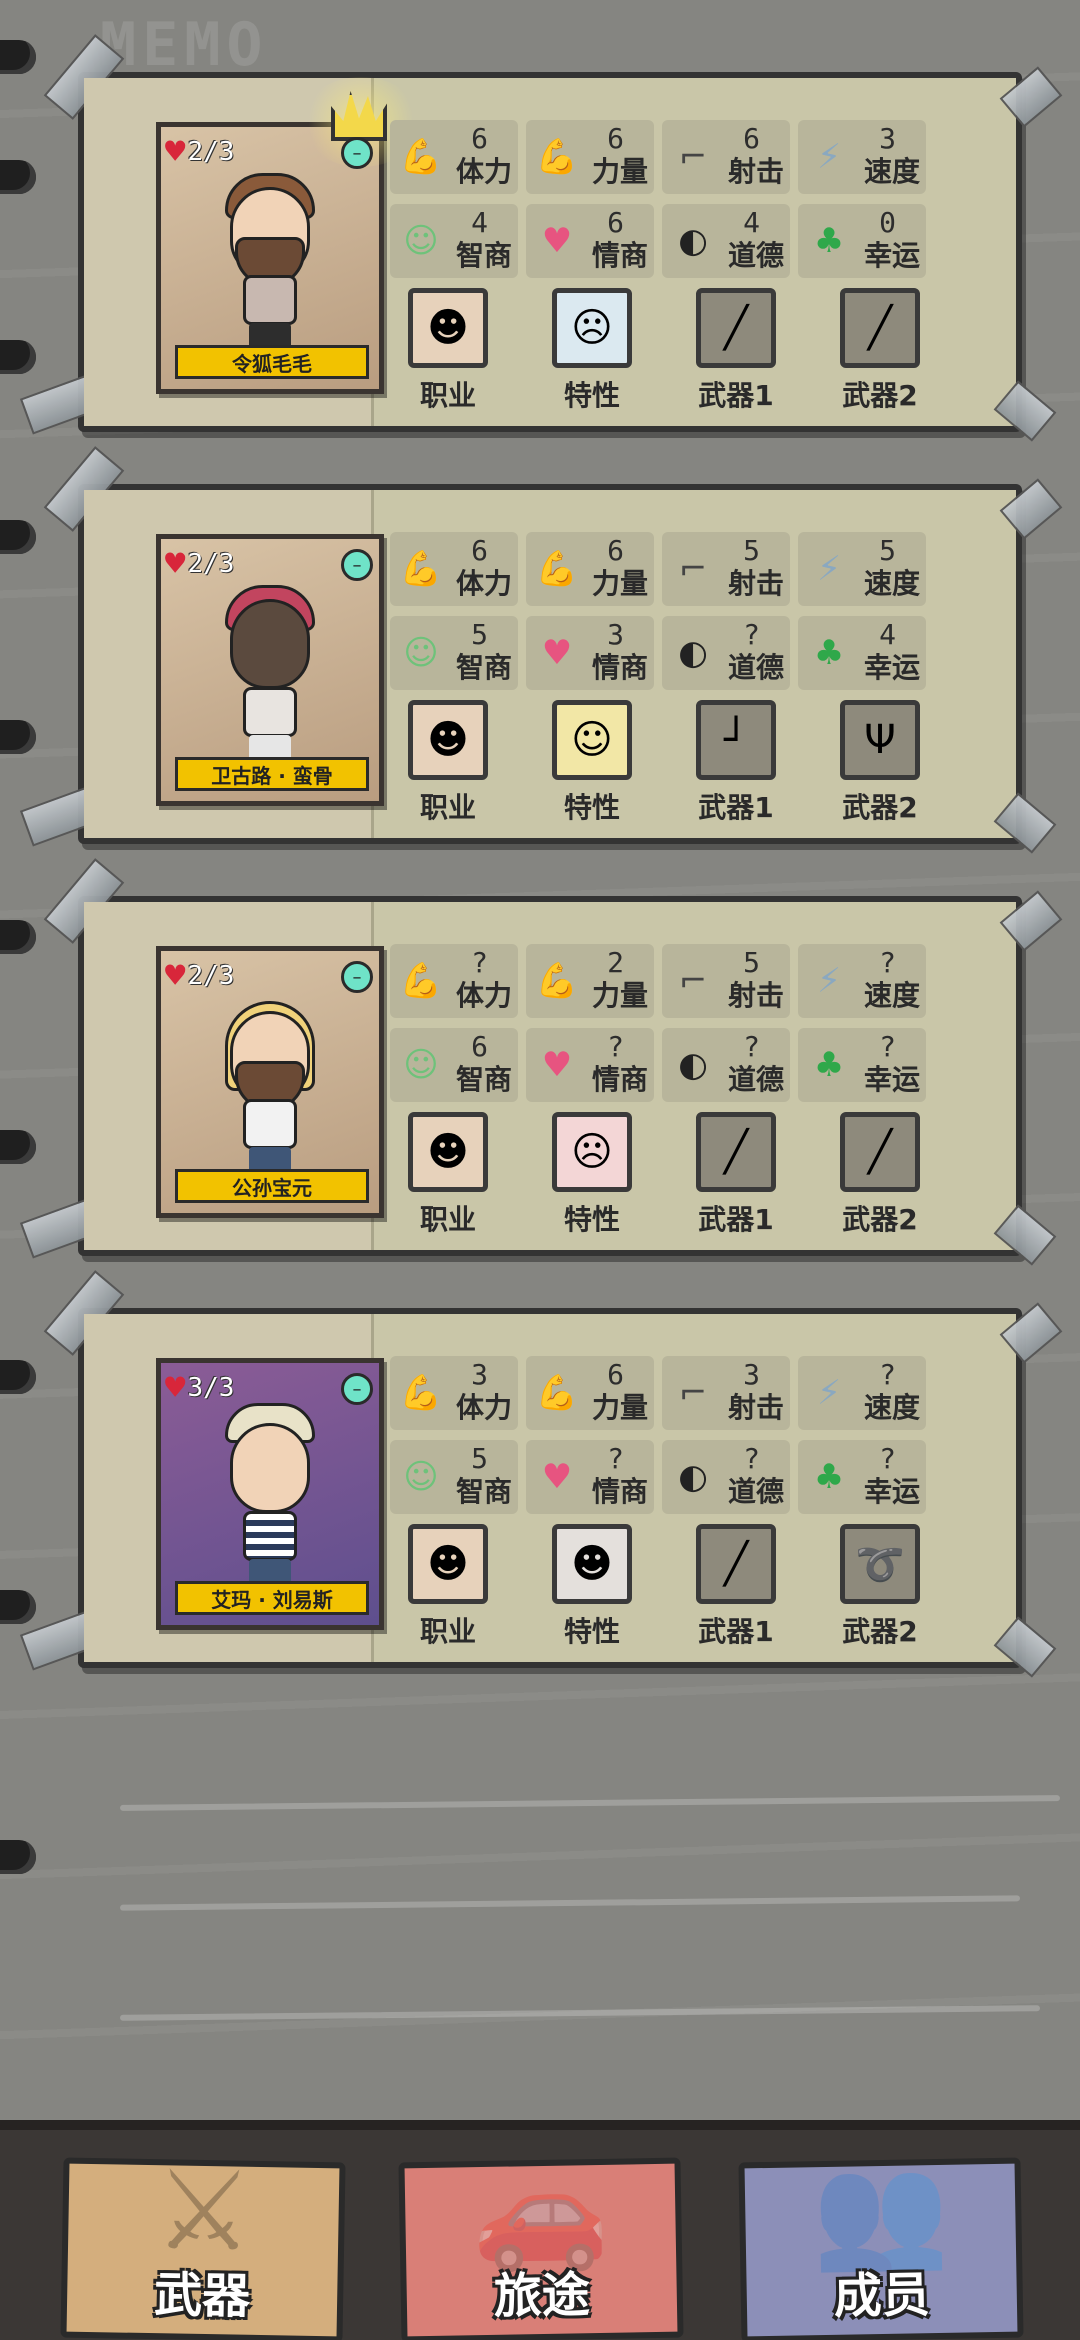 This screenshot has width=1080, height=2340. What do you see at coordinates (726, 1393) in the screenshot?
I see `stat-shooting: ⌐ 3 射击` at bounding box center [726, 1393].